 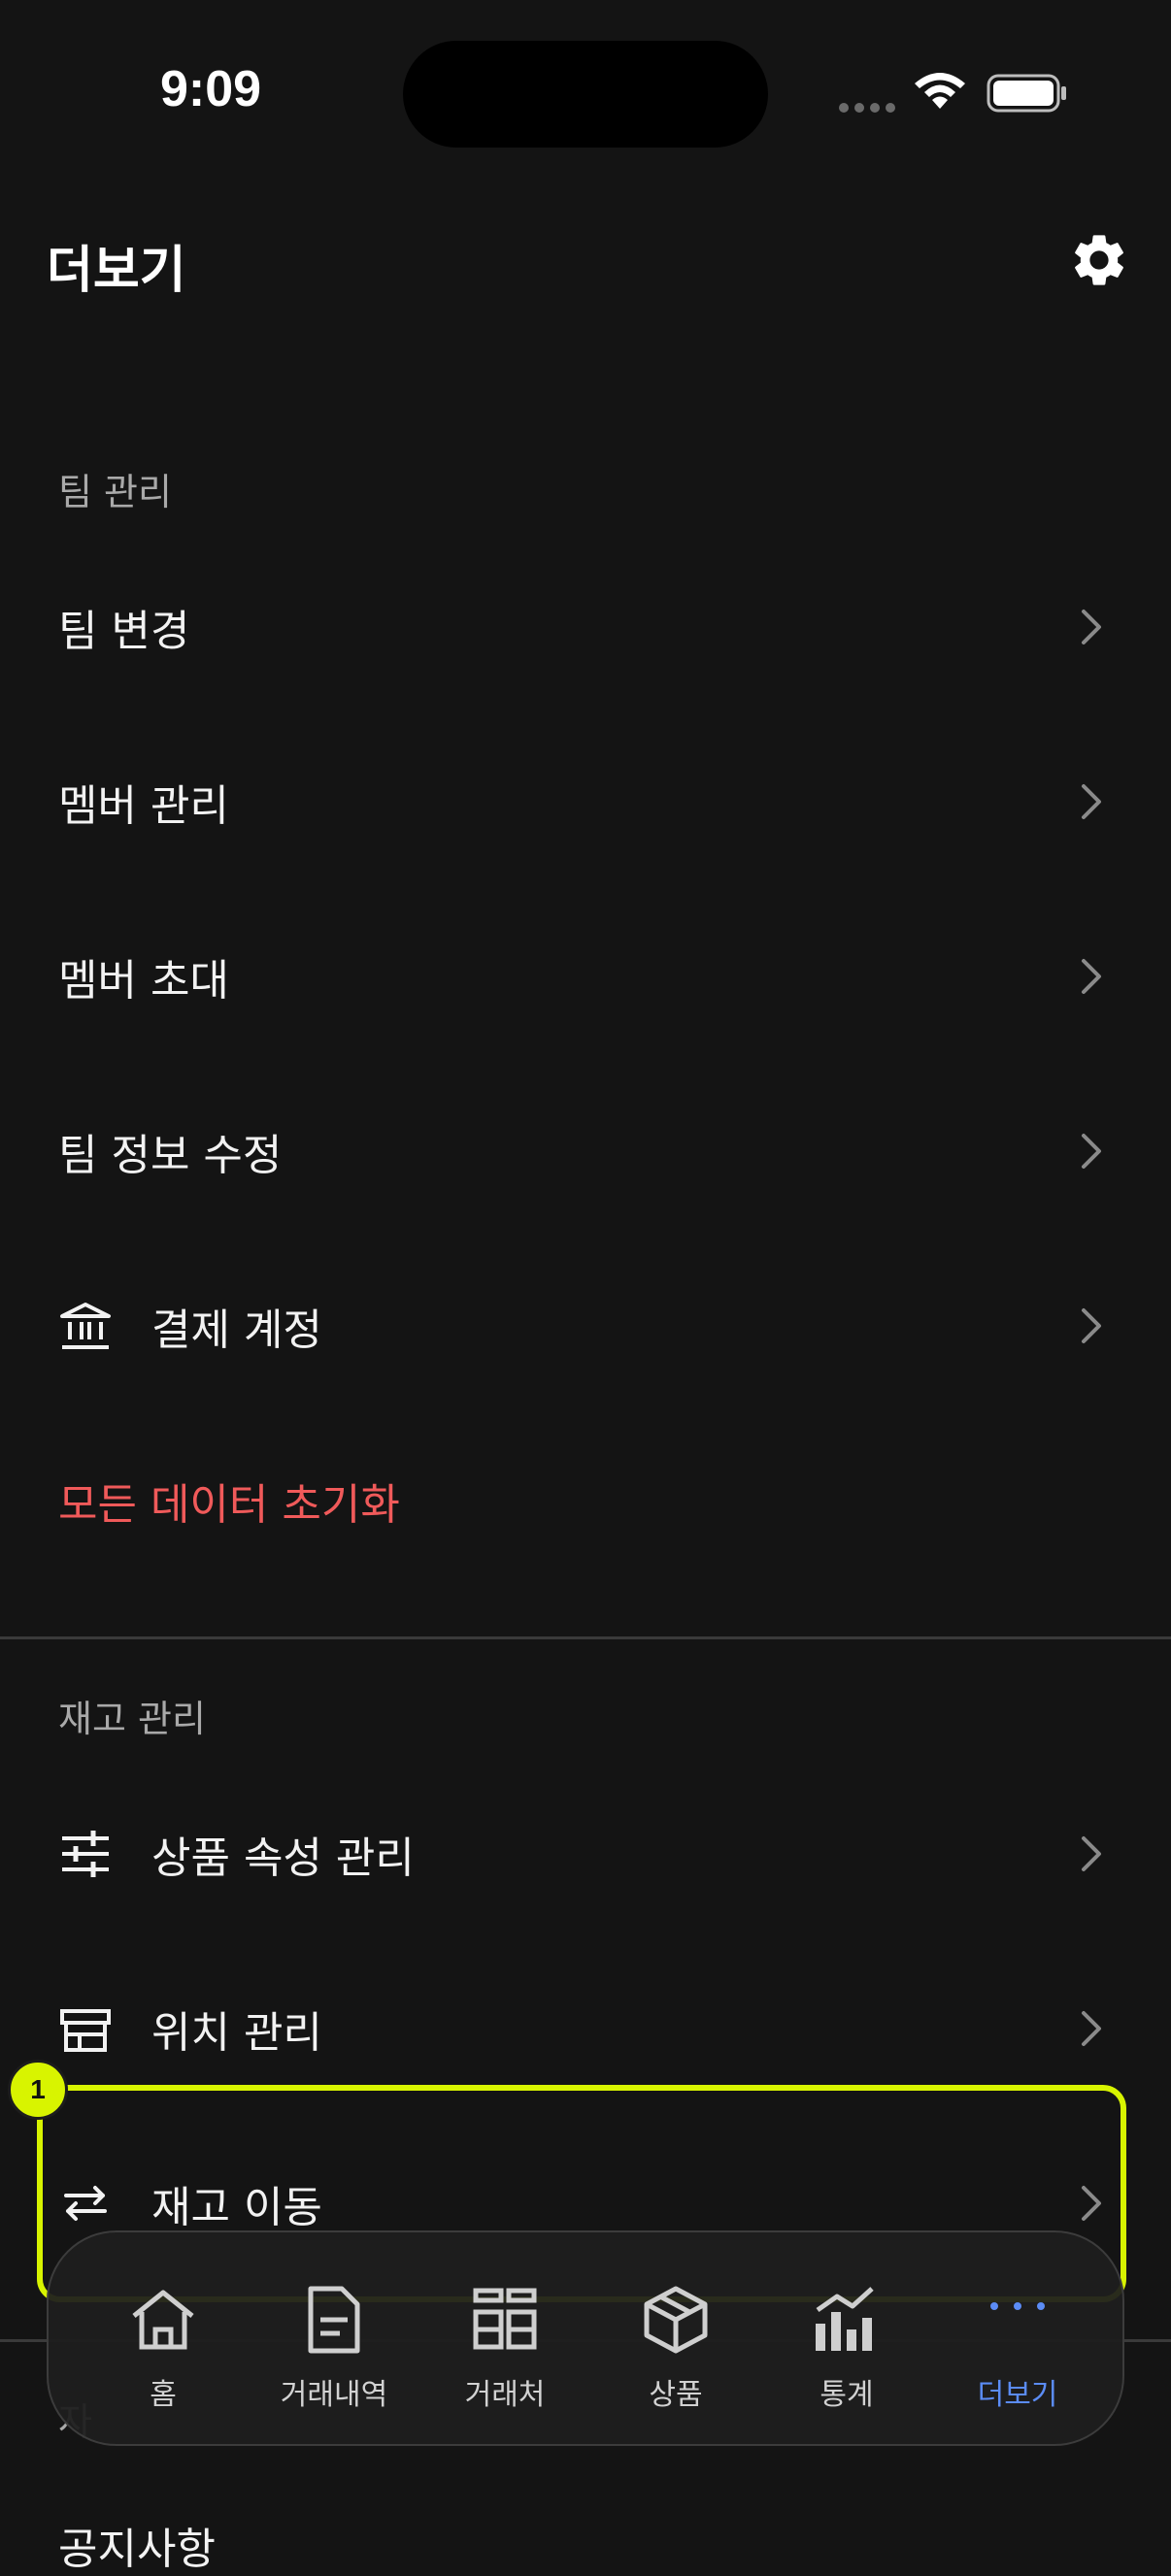 I want to click on box-icon, so click(x=676, y=2320).